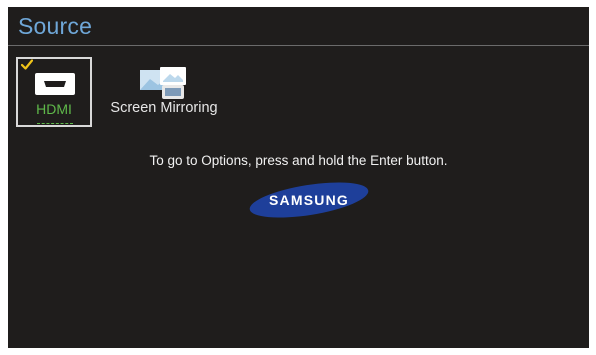  What do you see at coordinates (55, 84) in the screenshot?
I see `hdmi-icon` at bounding box center [55, 84].